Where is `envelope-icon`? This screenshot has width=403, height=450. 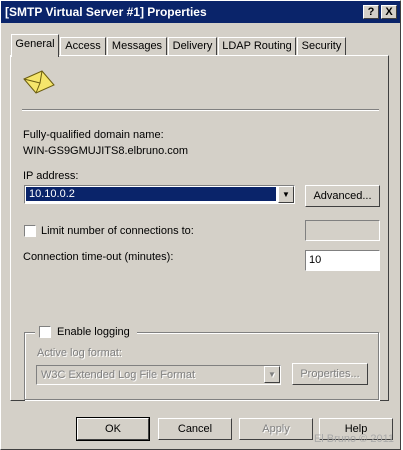 envelope-icon is located at coordinates (39, 82).